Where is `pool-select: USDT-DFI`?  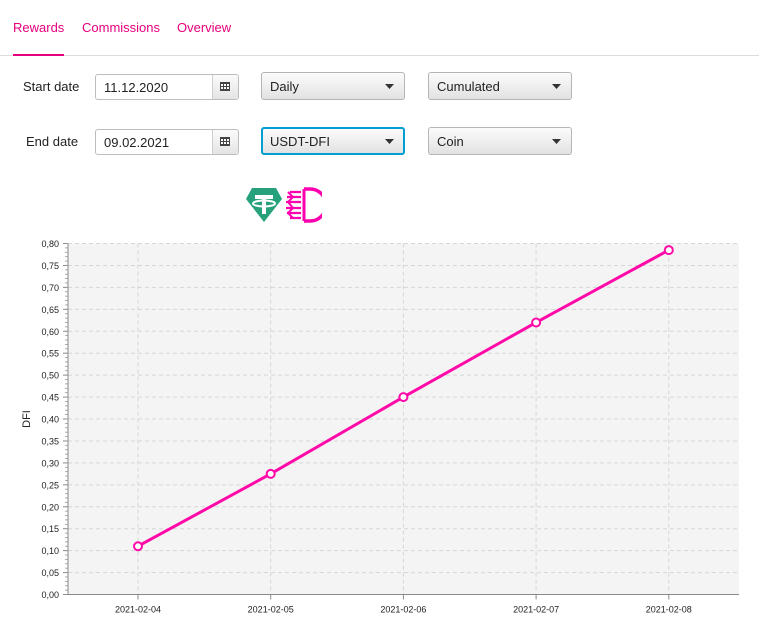 pool-select: USDT-DFI is located at coordinates (333, 141).